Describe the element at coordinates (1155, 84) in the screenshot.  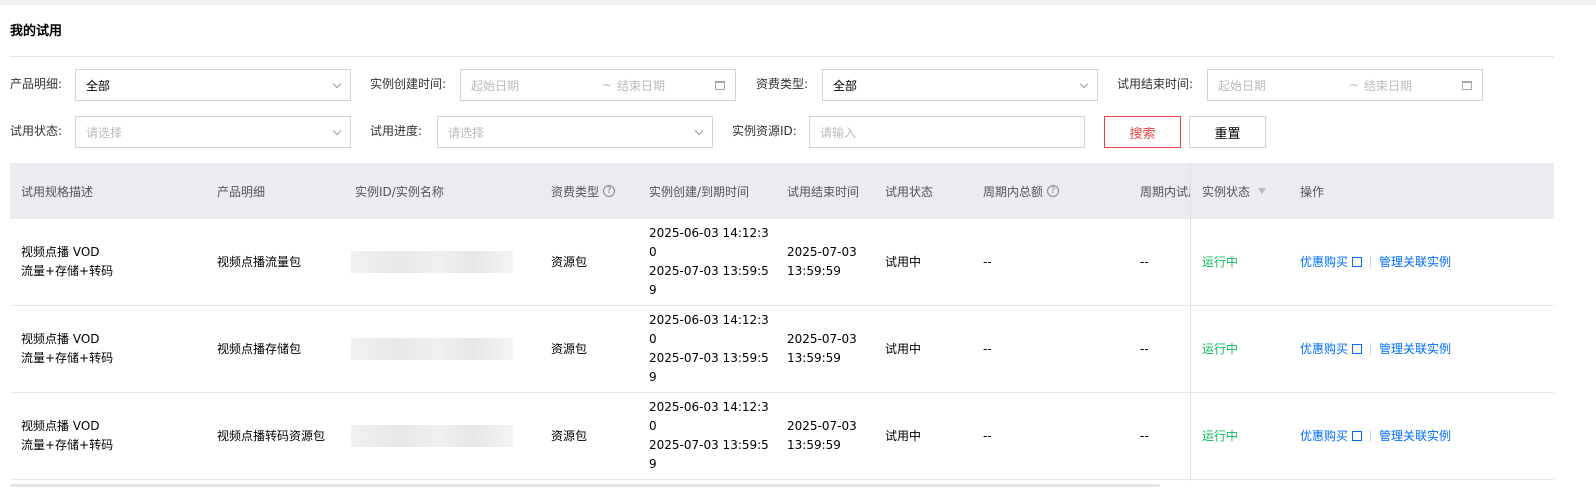
I see `trial-end-filter-label: 试用结束时间:` at that location.